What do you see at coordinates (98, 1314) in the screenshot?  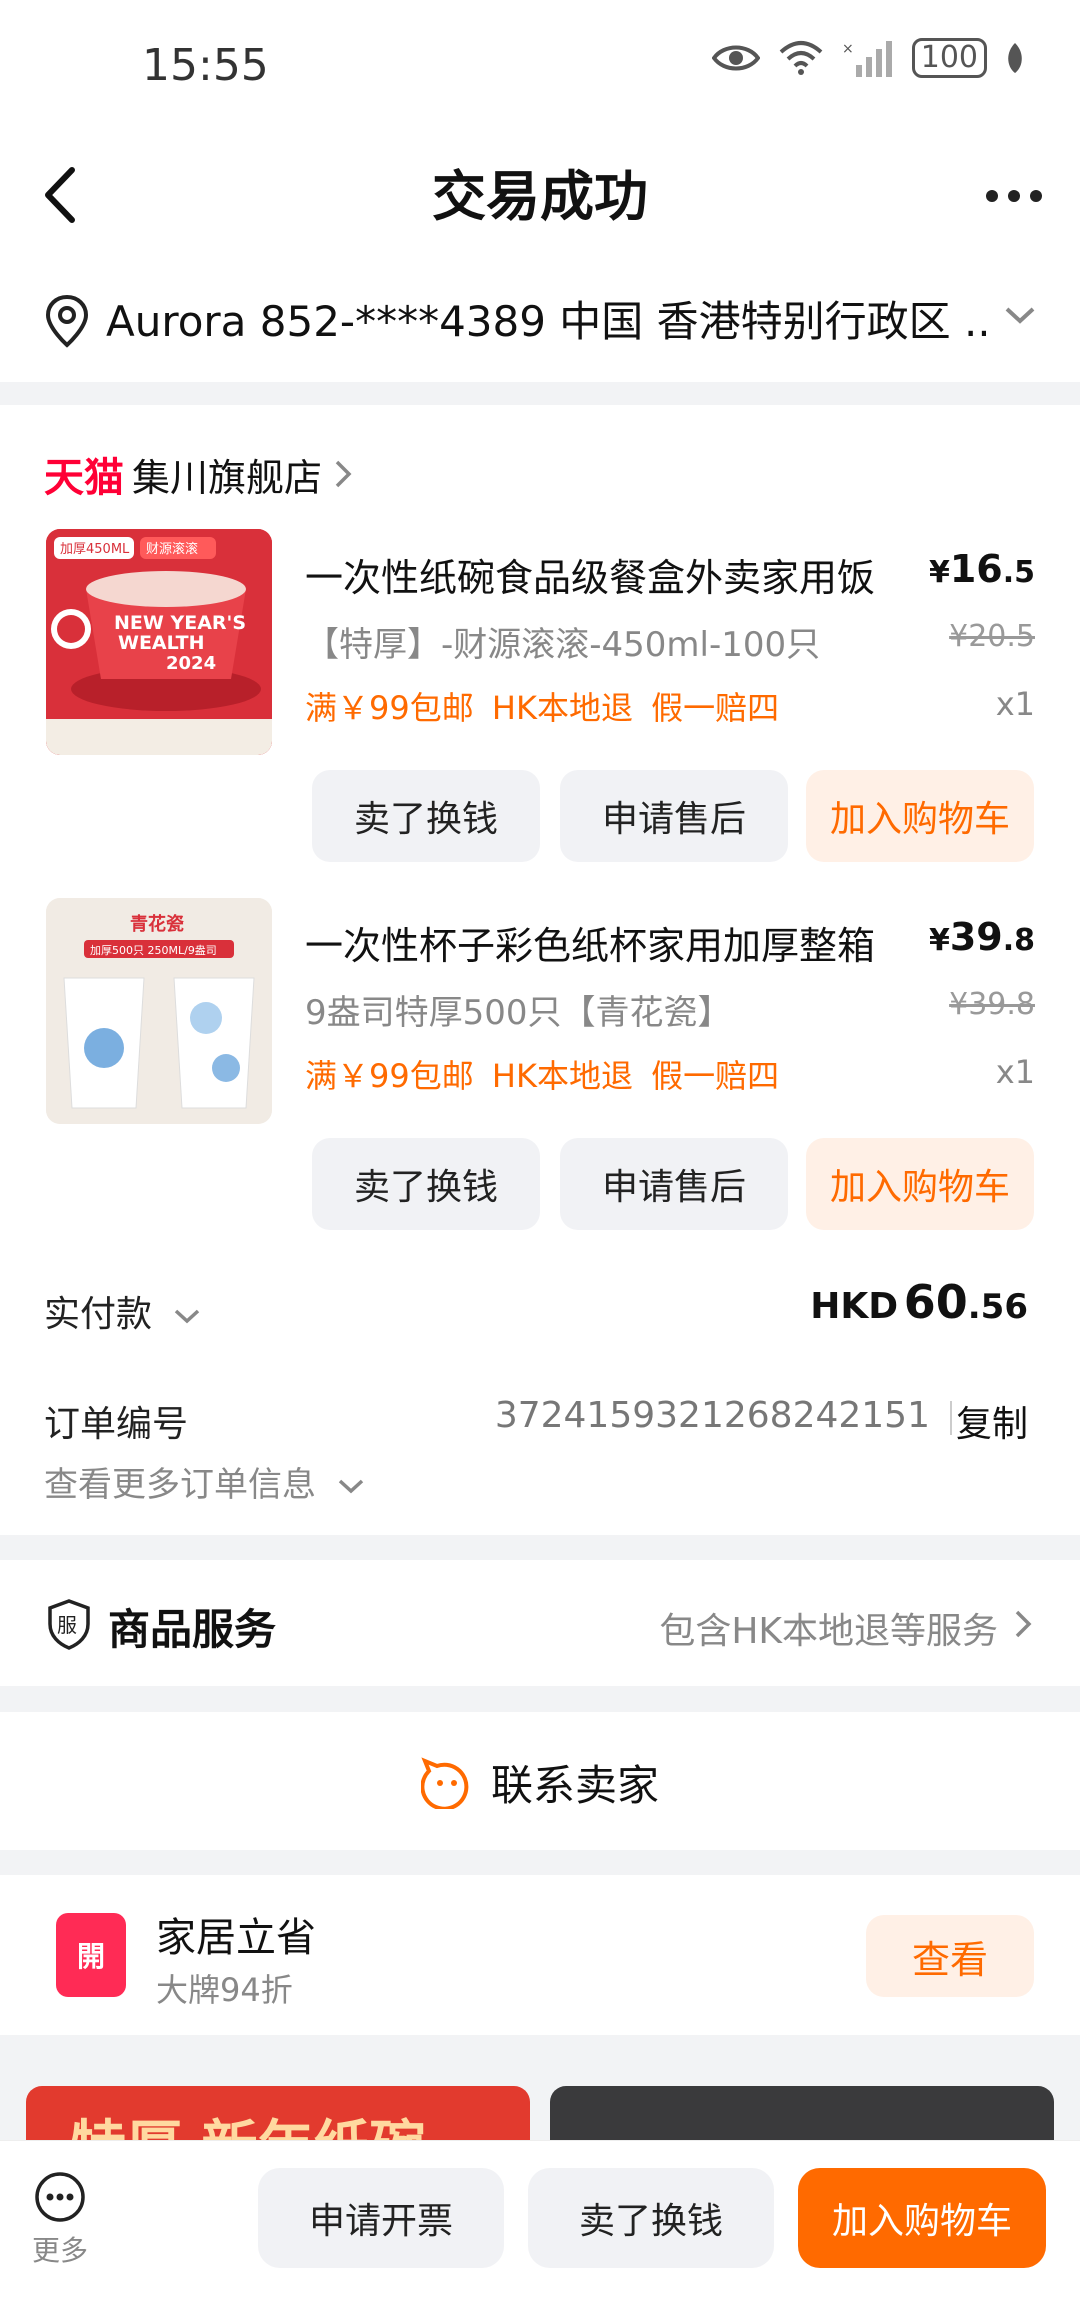 I see `payment-label: 实付款` at bounding box center [98, 1314].